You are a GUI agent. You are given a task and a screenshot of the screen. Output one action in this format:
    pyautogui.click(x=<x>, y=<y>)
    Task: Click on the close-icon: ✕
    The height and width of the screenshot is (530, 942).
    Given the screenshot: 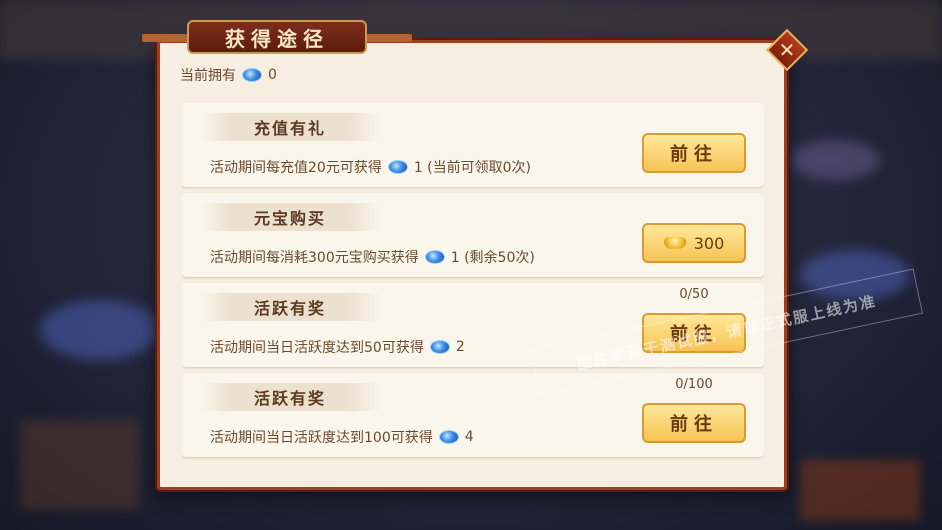 What is the action you would take?
    pyautogui.click(x=787, y=50)
    